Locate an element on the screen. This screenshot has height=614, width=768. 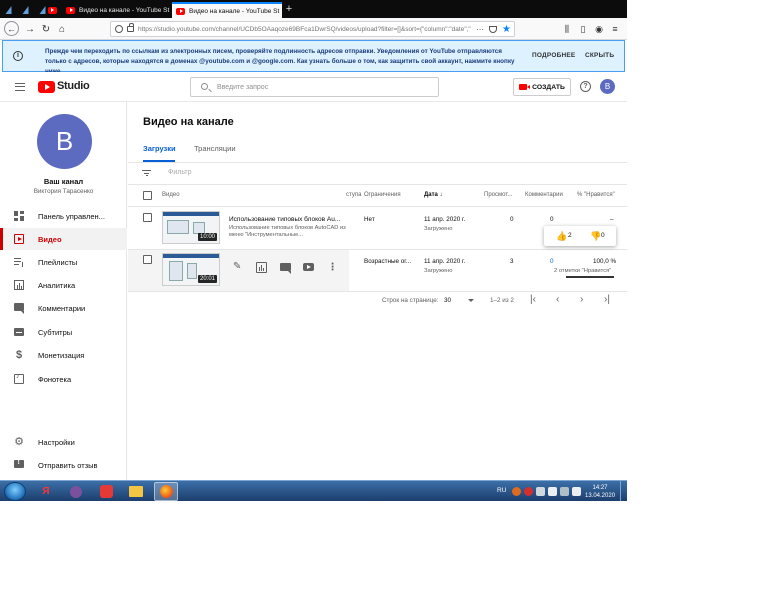
chevron-down-icon is located at coordinates (471, 300).